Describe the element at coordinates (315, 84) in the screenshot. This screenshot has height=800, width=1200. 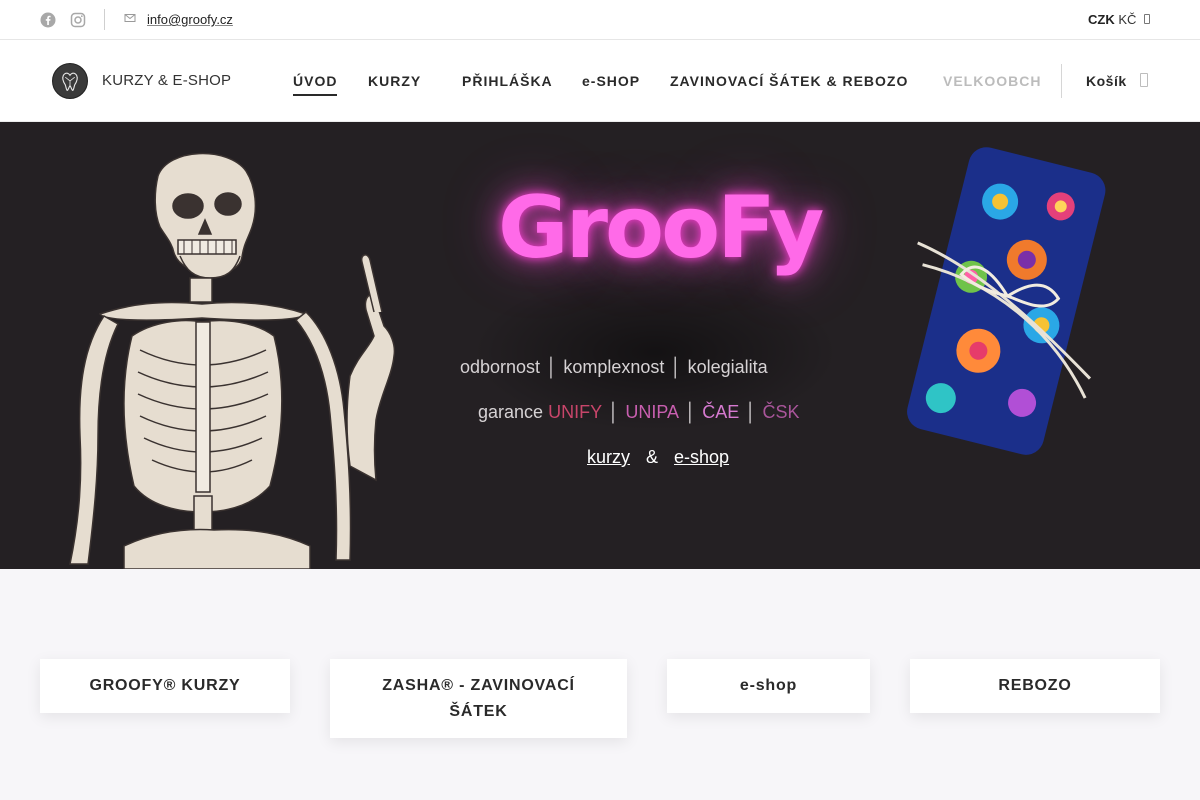
I see `nav-item-uvod: ÚVOD` at that location.